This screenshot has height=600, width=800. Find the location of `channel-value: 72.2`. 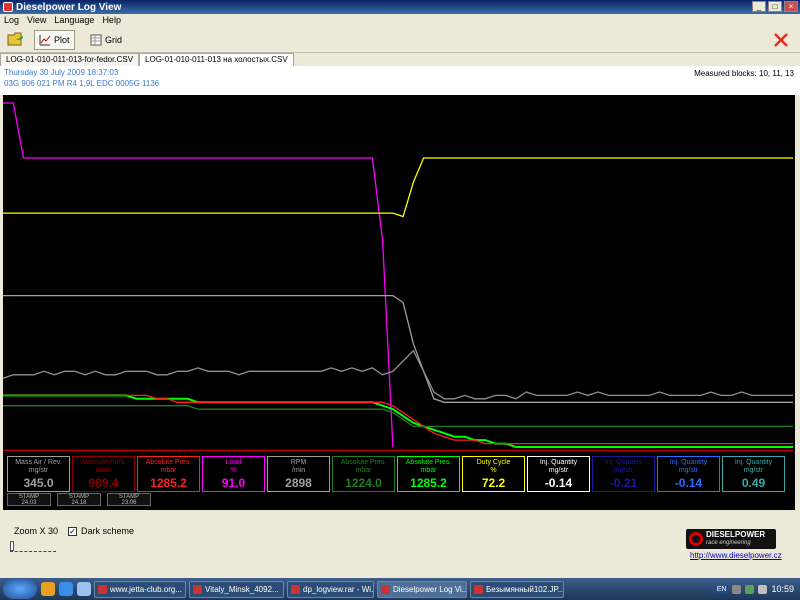

channel-value: 72.2 is located at coordinates (493, 483).